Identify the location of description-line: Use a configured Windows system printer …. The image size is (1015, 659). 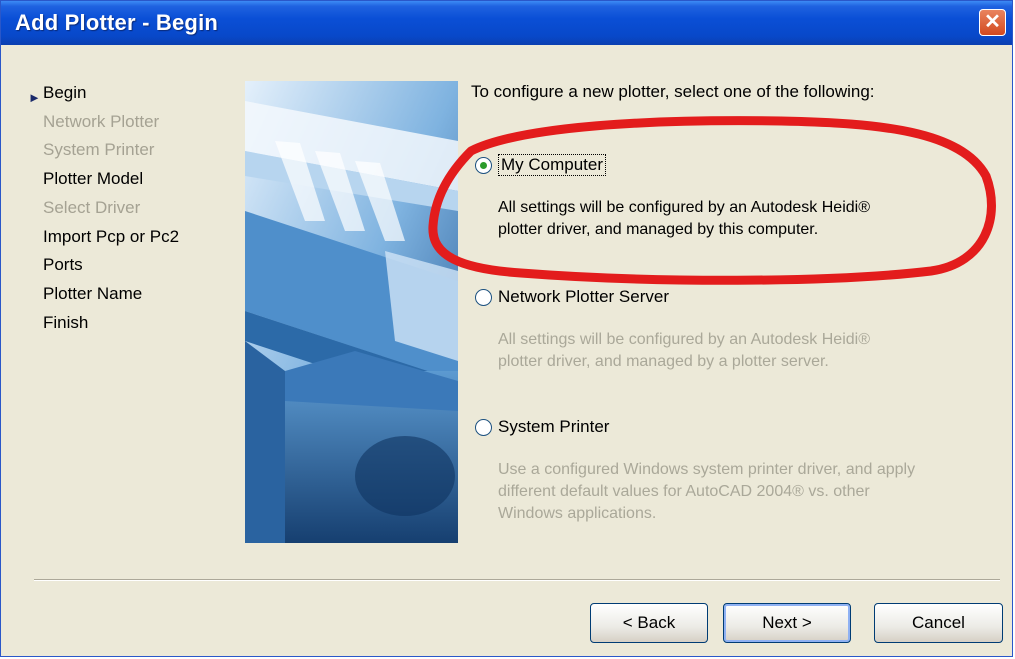
(707, 469).